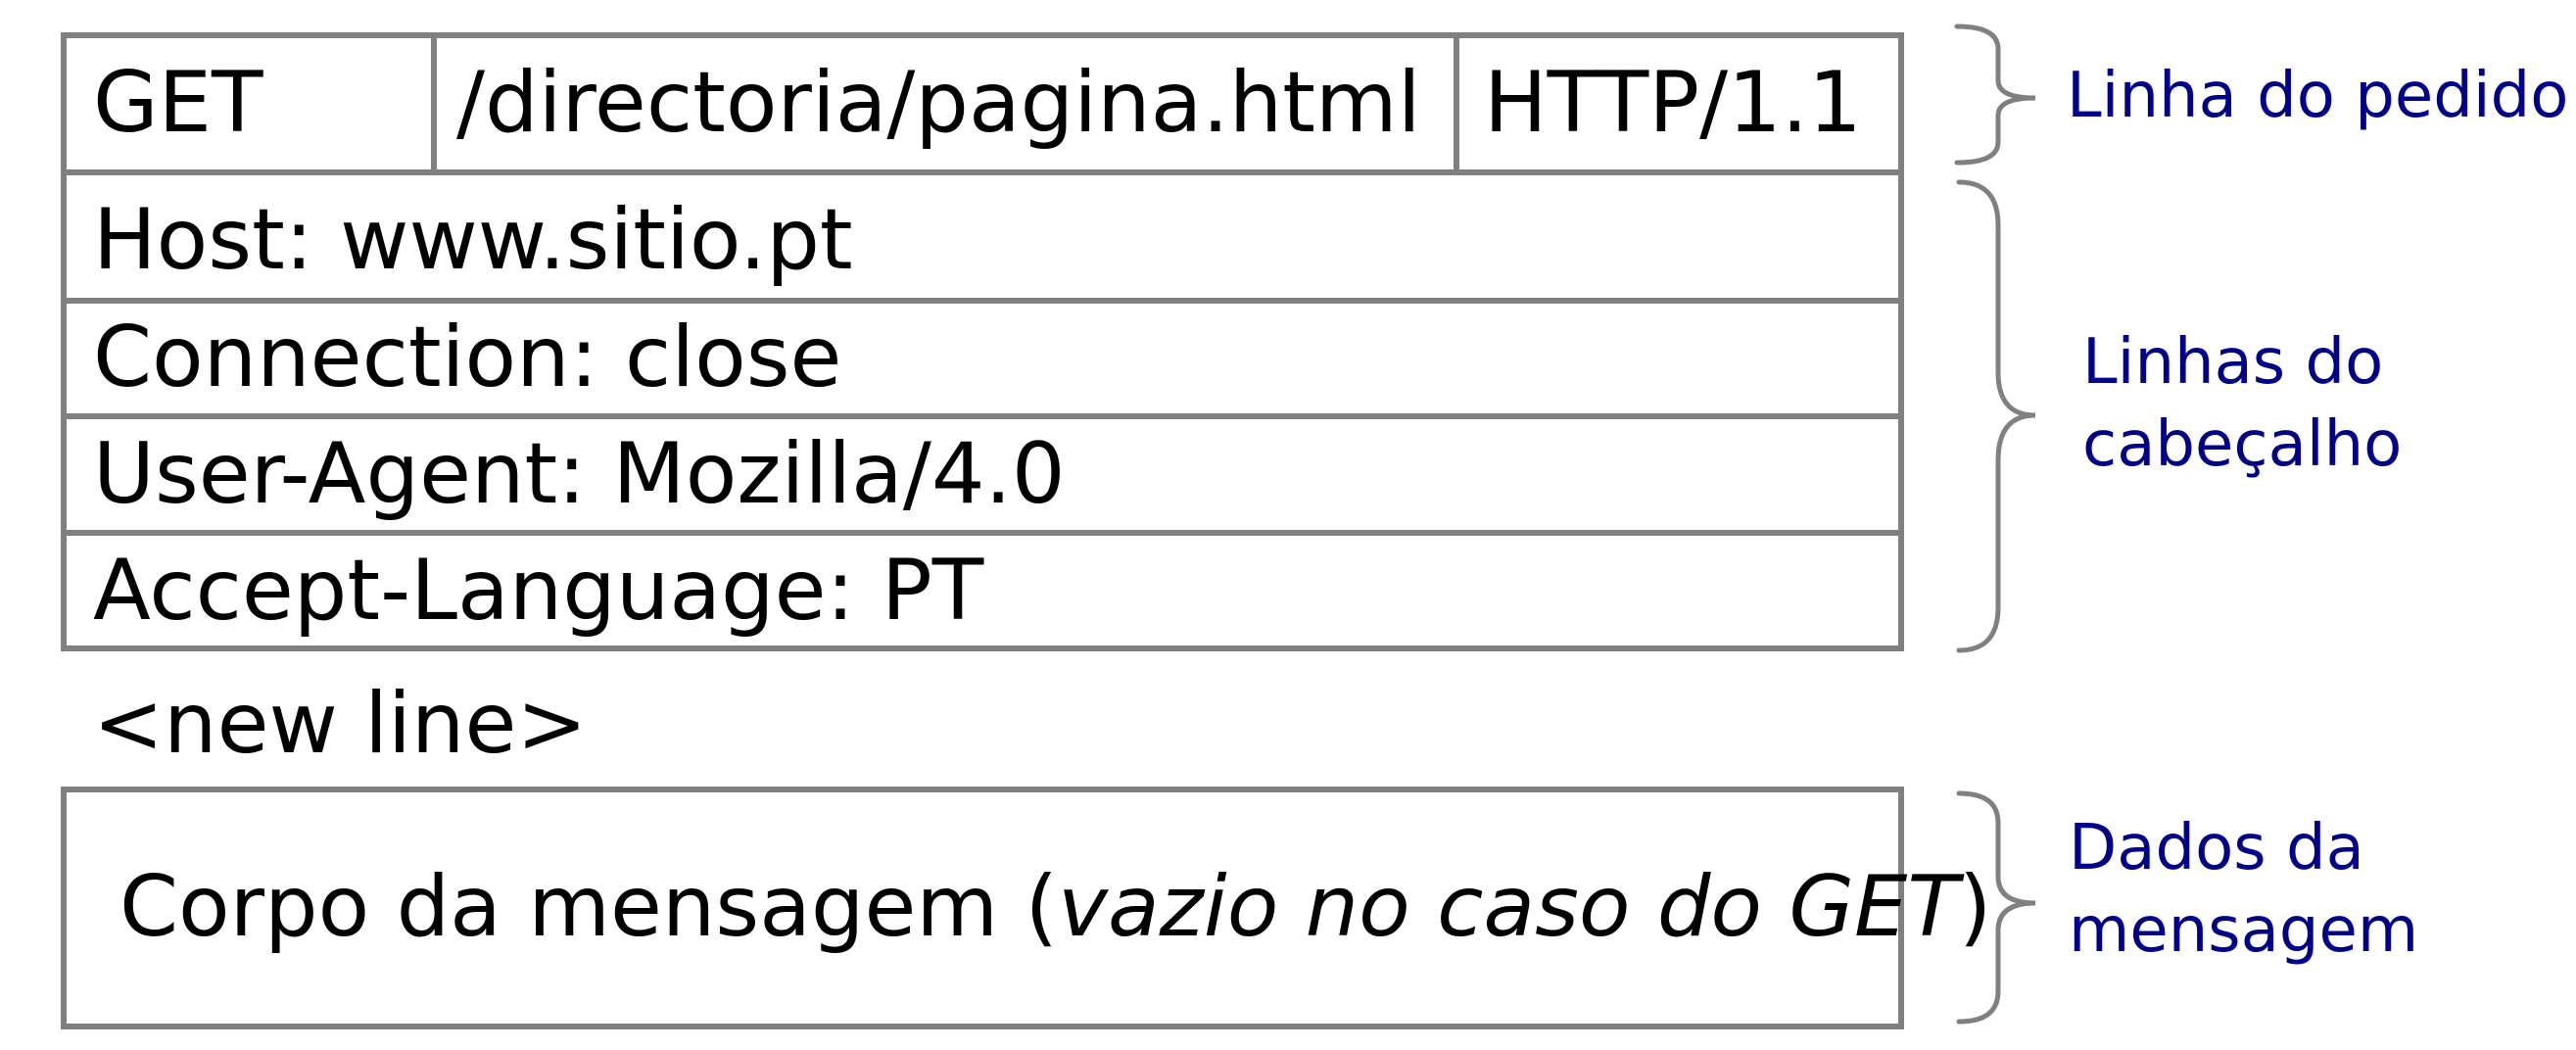 Image resolution: width=2576 pixels, height=1050 pixels. Describe the element at coordinates (2243, 890) in the screenshot. I see `label-message-data: Dados da mensagem` at that location.